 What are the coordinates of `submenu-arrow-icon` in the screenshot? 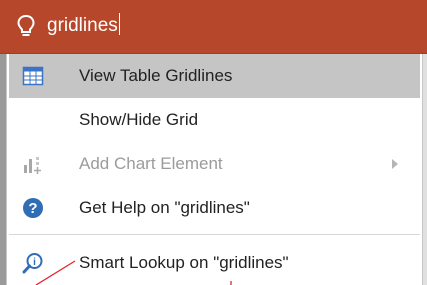 It's located at (395, 164).